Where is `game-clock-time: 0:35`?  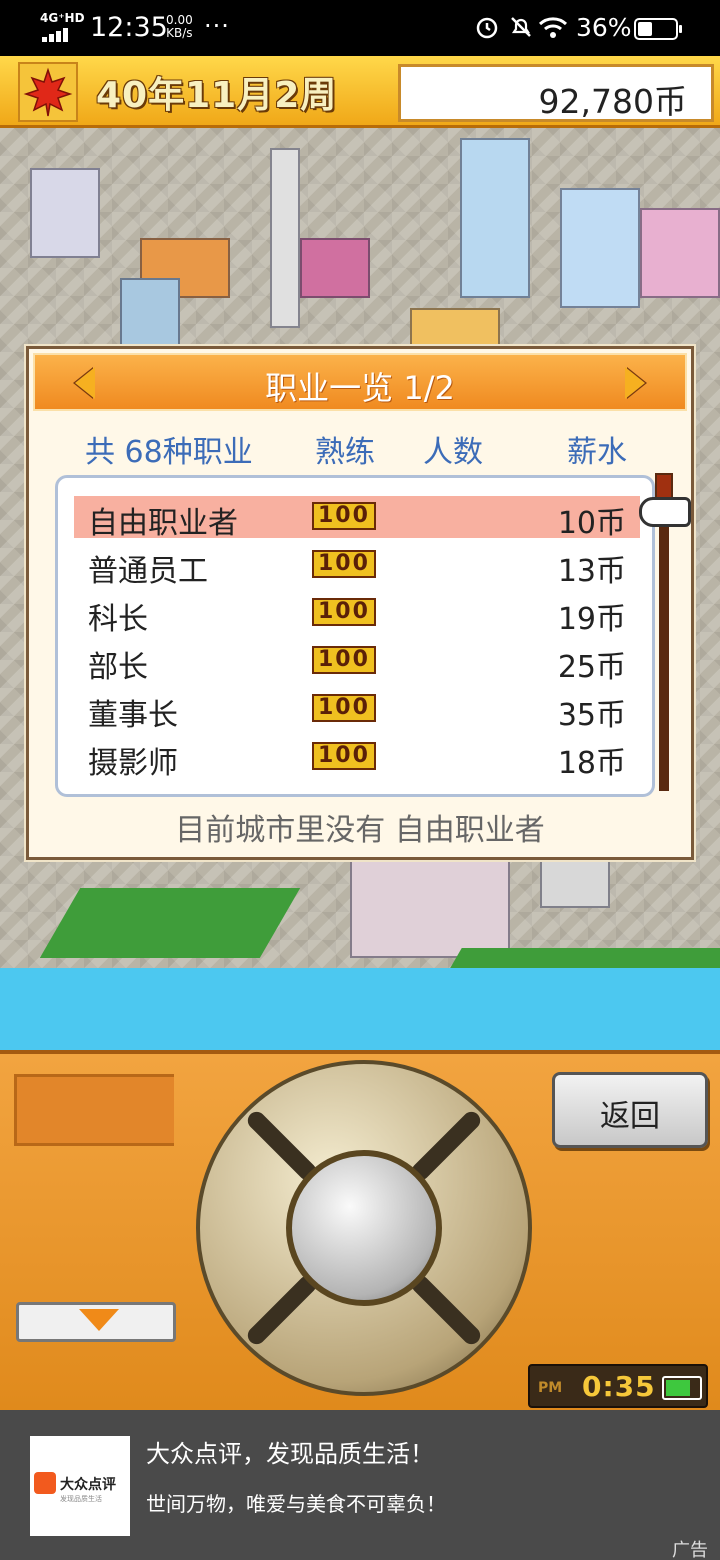 game-clock-time: 0:35 is located at coordinates (619, 1386).